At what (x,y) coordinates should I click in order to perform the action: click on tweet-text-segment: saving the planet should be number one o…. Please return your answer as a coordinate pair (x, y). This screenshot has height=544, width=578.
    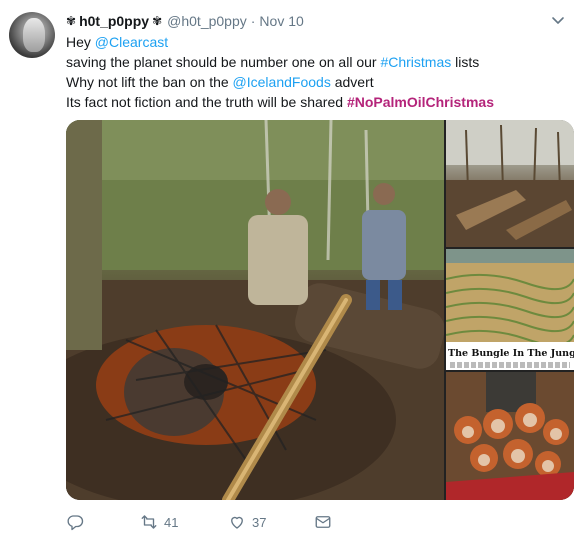
    Looking at the image, I should click on (223, 62).